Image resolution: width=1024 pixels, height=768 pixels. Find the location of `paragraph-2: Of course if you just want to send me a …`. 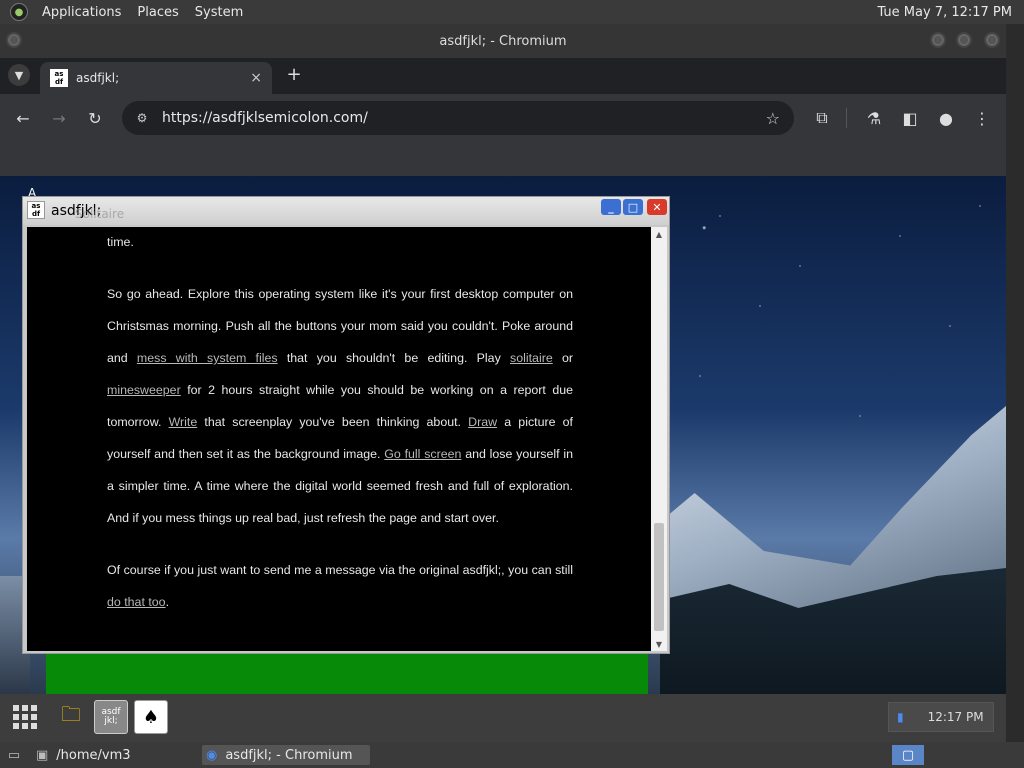

paragraph-2: Of course if you just want to send me a … is located at coordinates (340, 586).